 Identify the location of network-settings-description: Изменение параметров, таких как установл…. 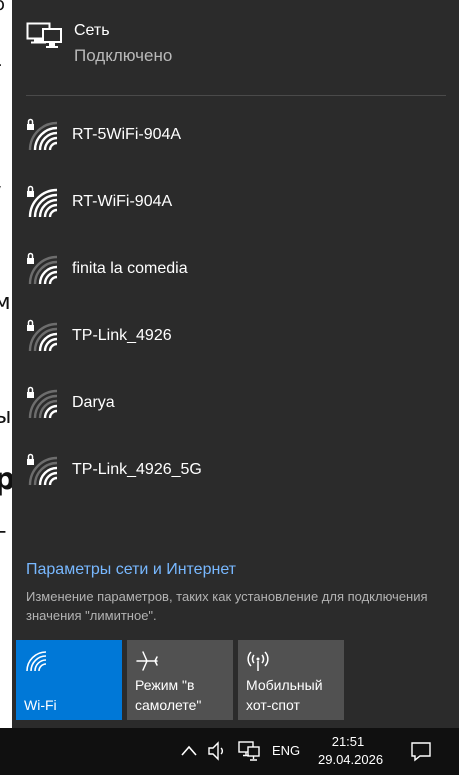
(227, 606).